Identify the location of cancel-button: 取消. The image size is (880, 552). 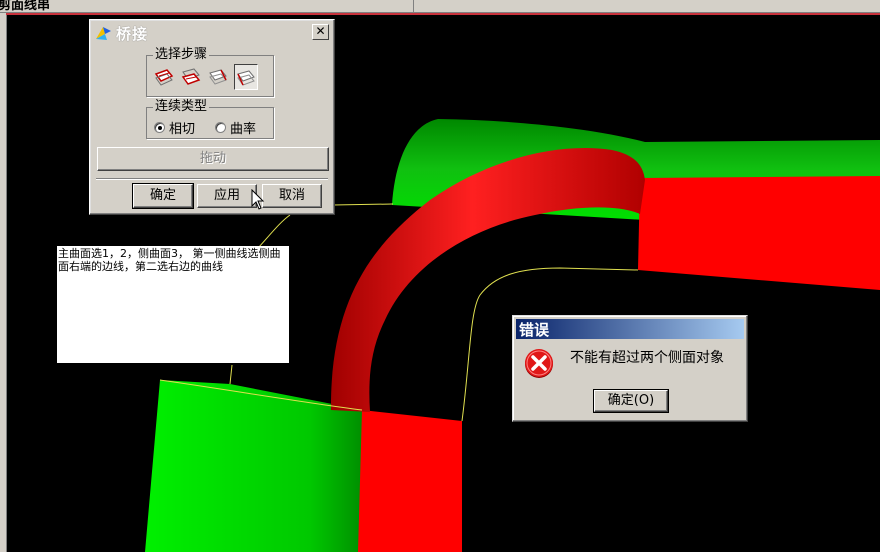
(292, 196).